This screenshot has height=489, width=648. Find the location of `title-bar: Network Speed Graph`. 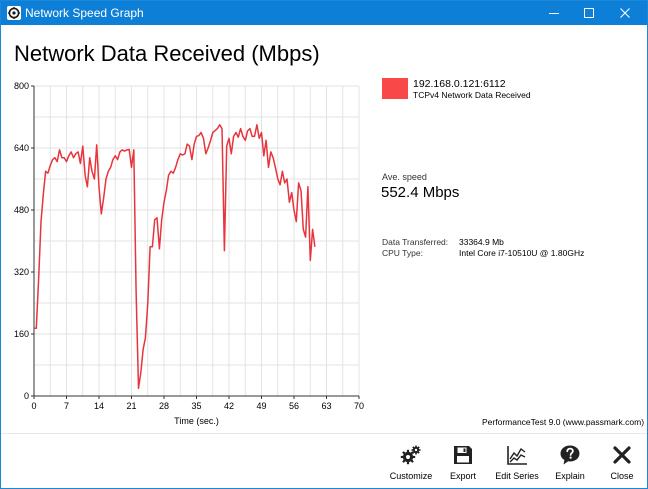

title-bar: Network Speed Graph is located at coordinates (324, 13).